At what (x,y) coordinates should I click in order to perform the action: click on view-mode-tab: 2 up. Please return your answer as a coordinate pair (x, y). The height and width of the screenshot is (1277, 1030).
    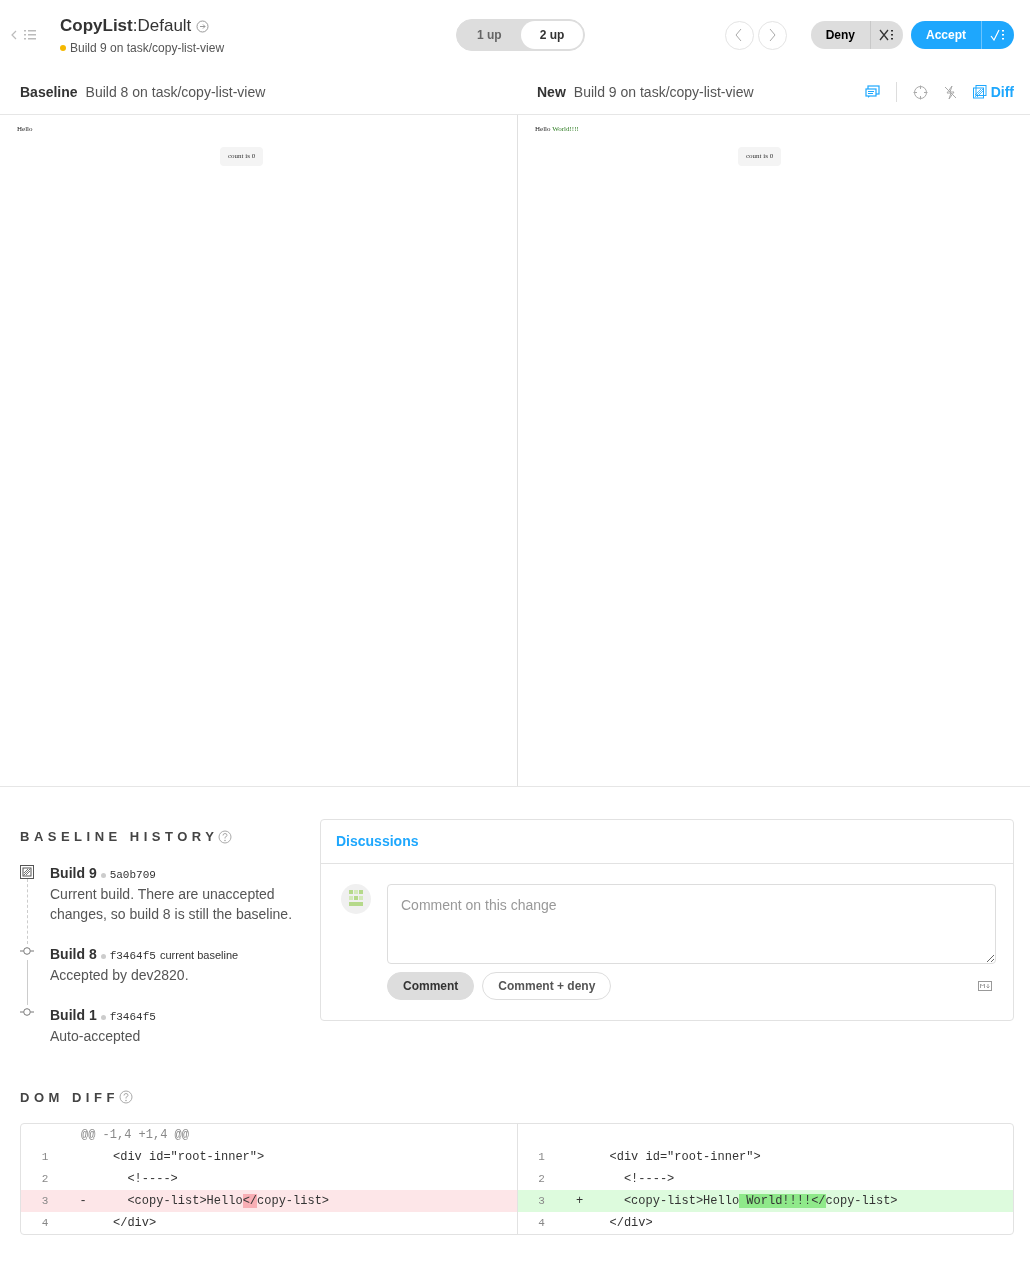
    Looking at the image, I should click on (552, 35).